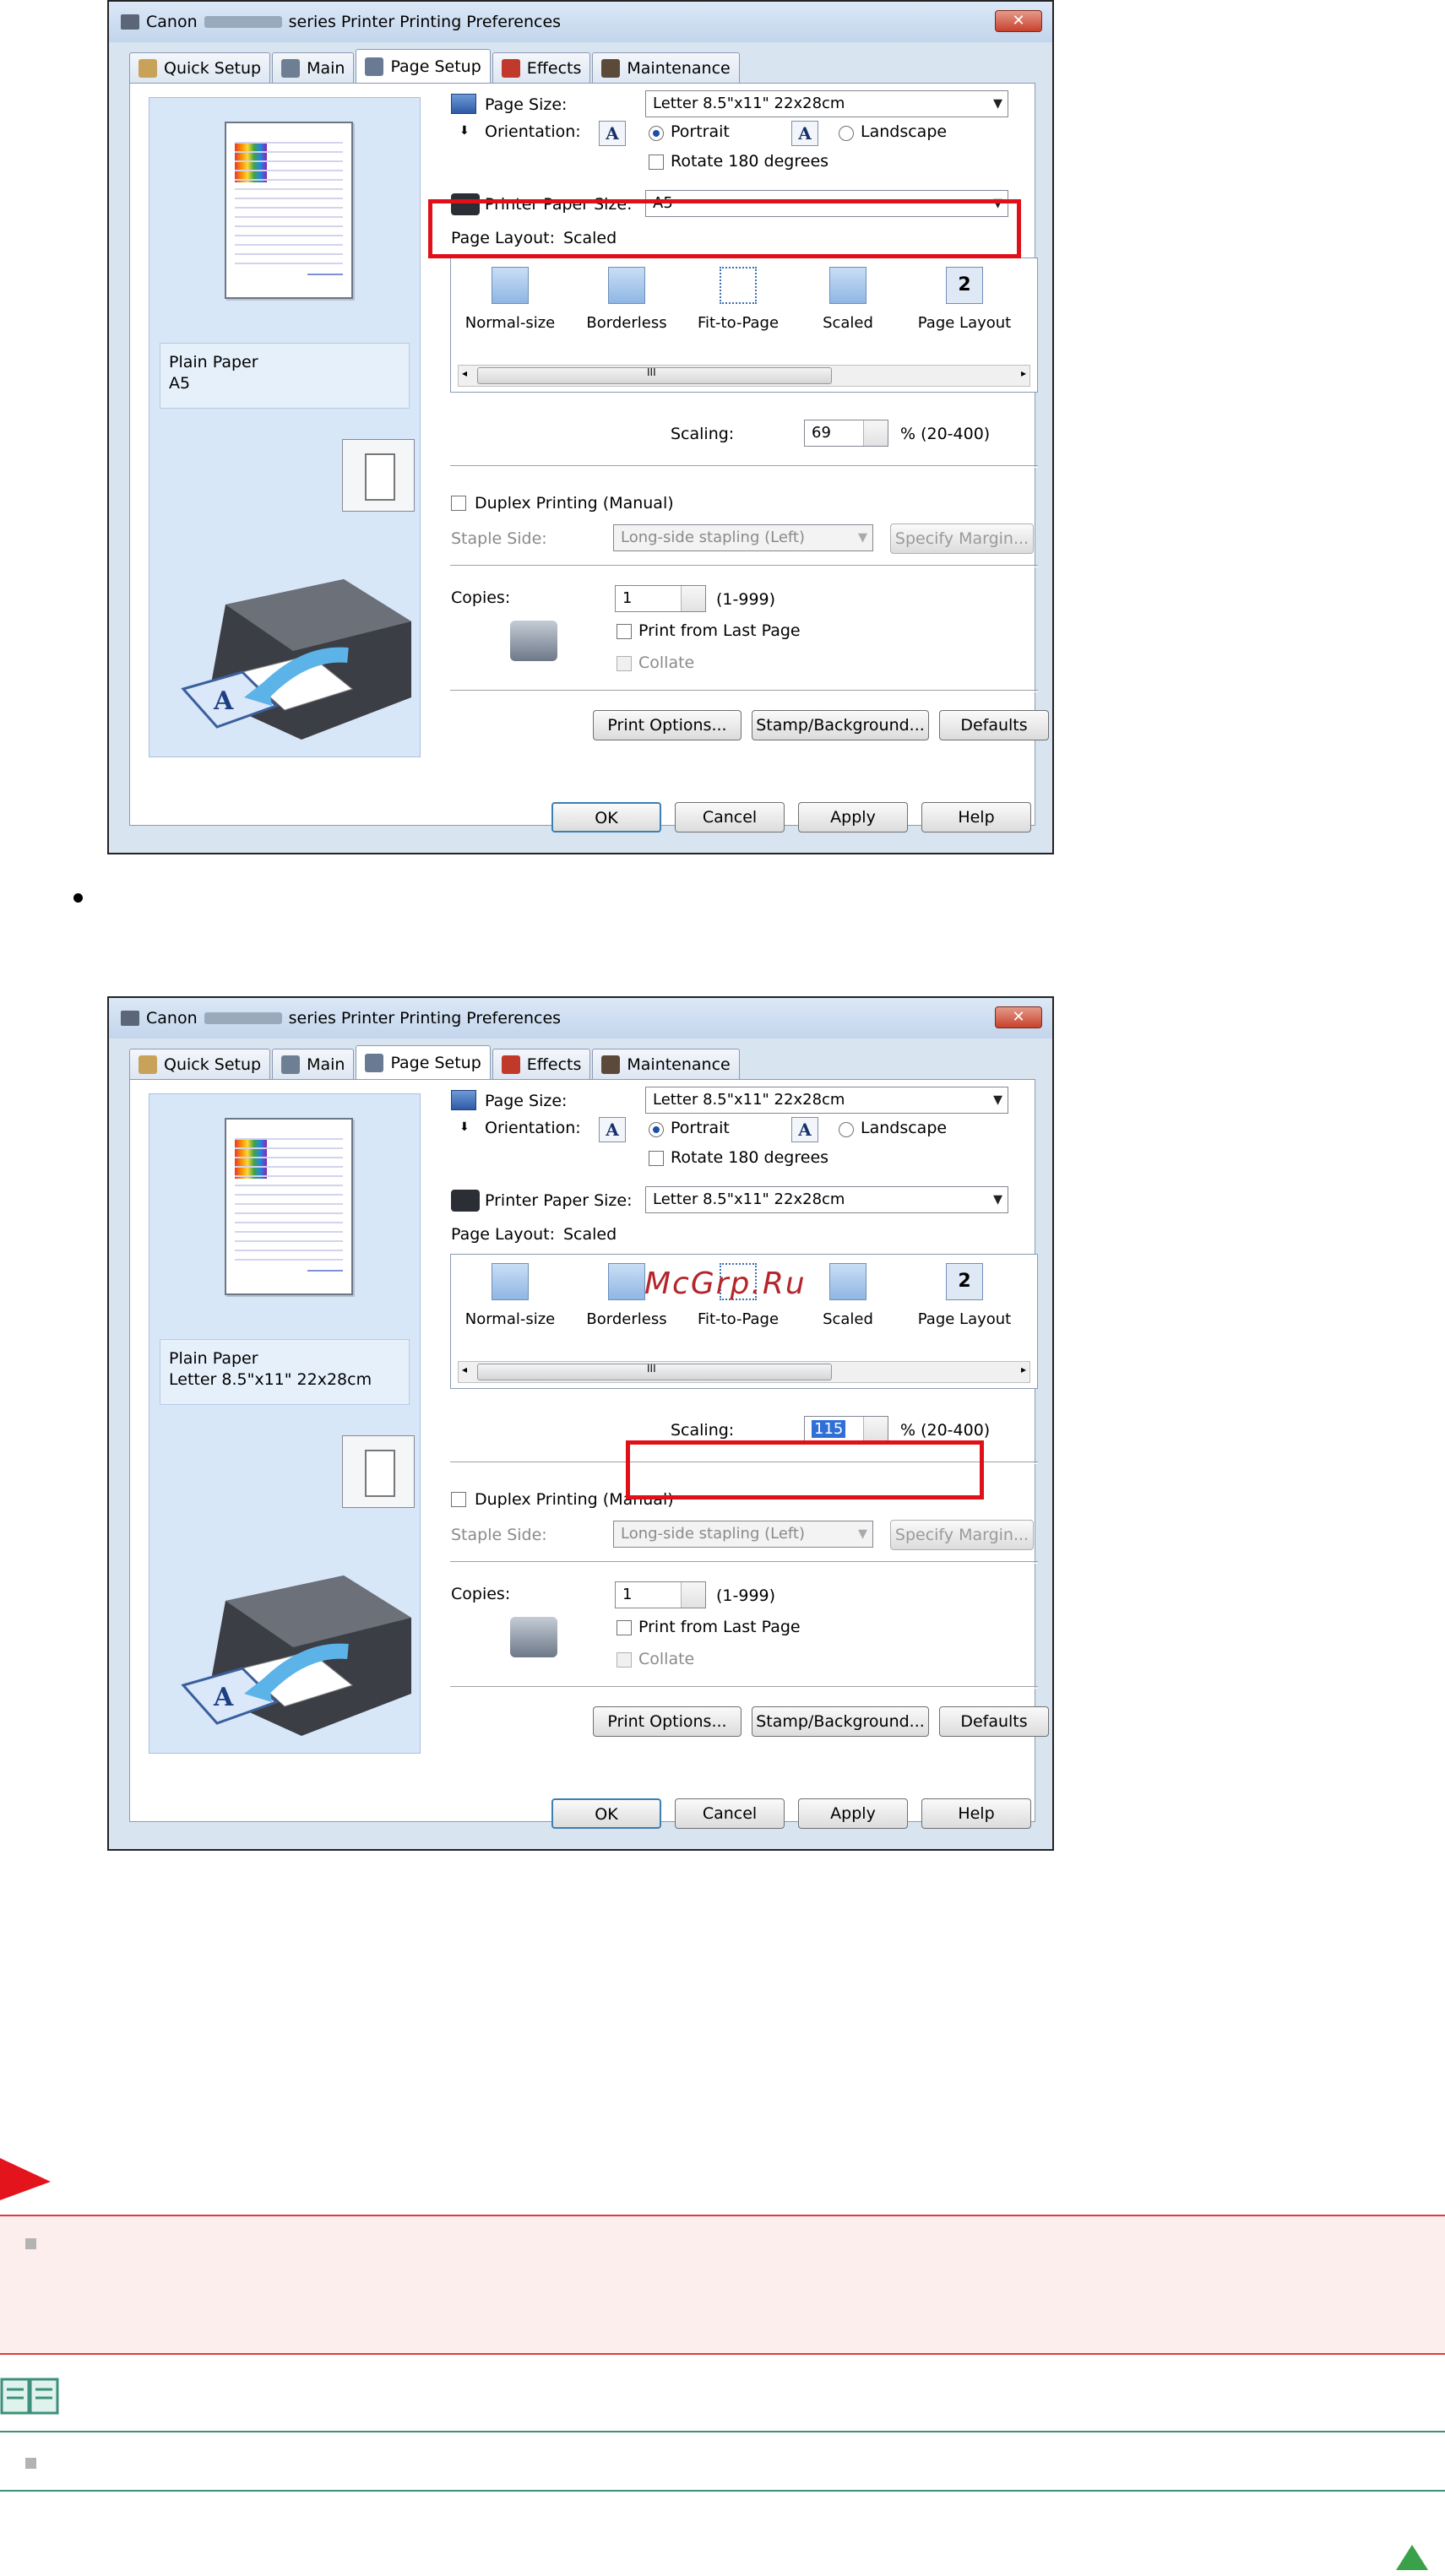  Describe the element at coordinates (297, 660) in the screenshot. I see `printer-illustration: A` at that location.